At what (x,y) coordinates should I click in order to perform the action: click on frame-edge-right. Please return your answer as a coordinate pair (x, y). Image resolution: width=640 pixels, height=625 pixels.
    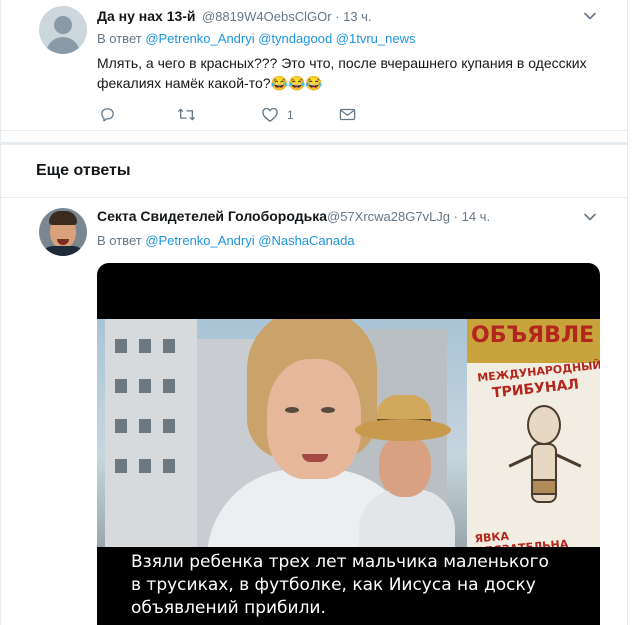
    Looking at the image, I should click on (627, 312).